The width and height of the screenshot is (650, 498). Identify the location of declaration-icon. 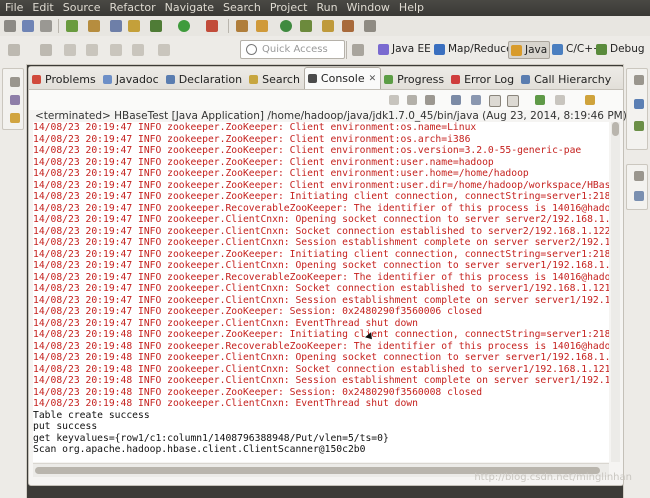
(170, 79).